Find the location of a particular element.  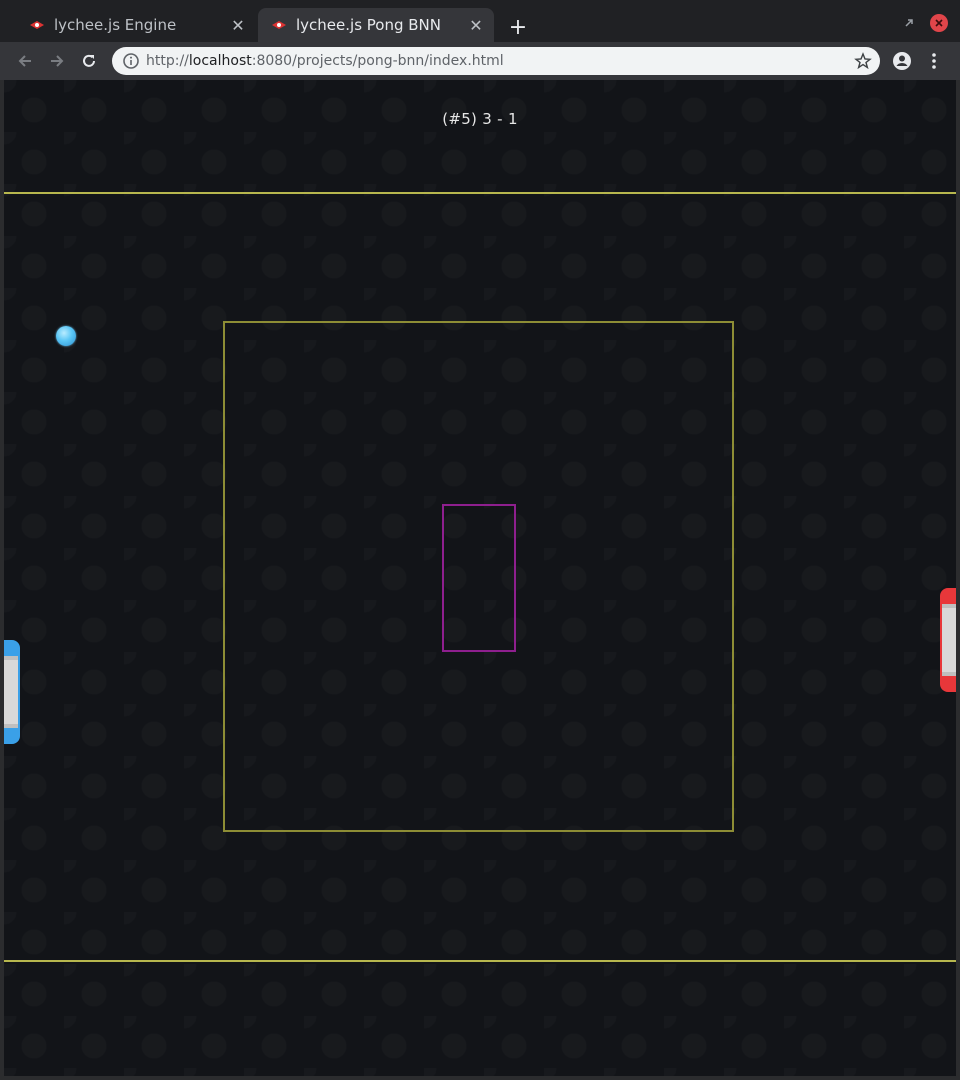

score-label: (#5) 3 - 1 is located at coordinates (480, 119).